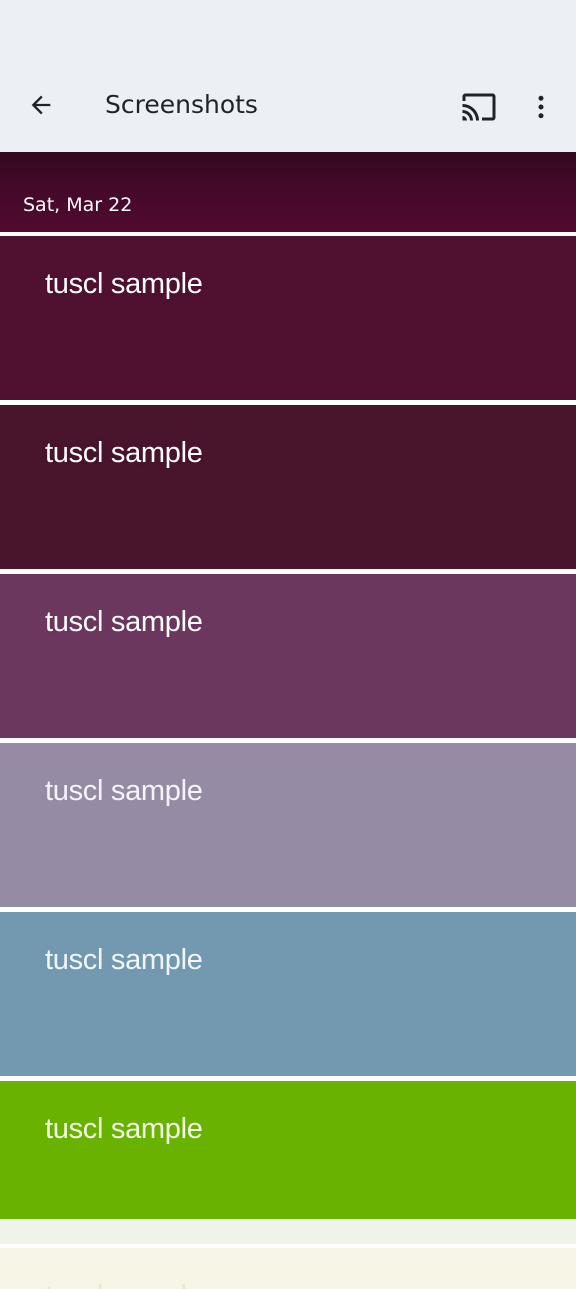 This screenshot has height=1289, width=576. What do you see at coordinates (78, 205) in the screenshot?
I see `date-label: Sat, Mar 22` at bounding box center [78, 205].